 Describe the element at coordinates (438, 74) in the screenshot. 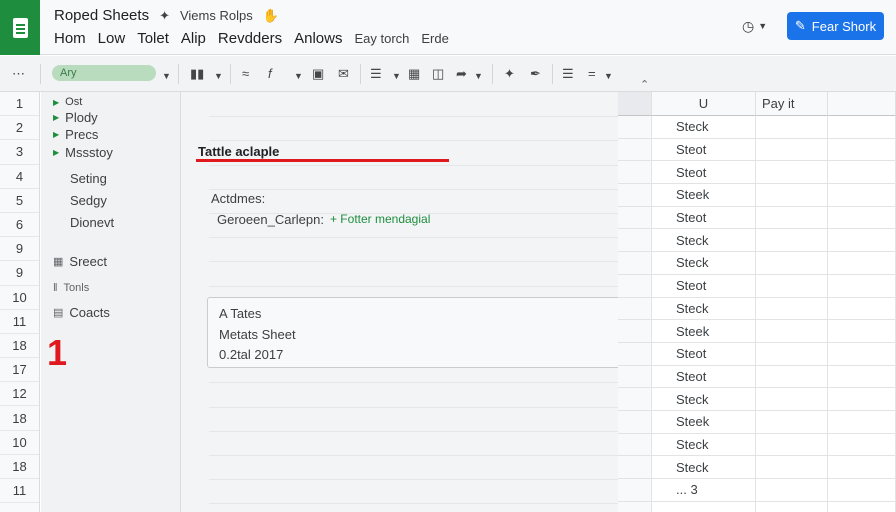

I see `filter-icon: ◫` at that location.